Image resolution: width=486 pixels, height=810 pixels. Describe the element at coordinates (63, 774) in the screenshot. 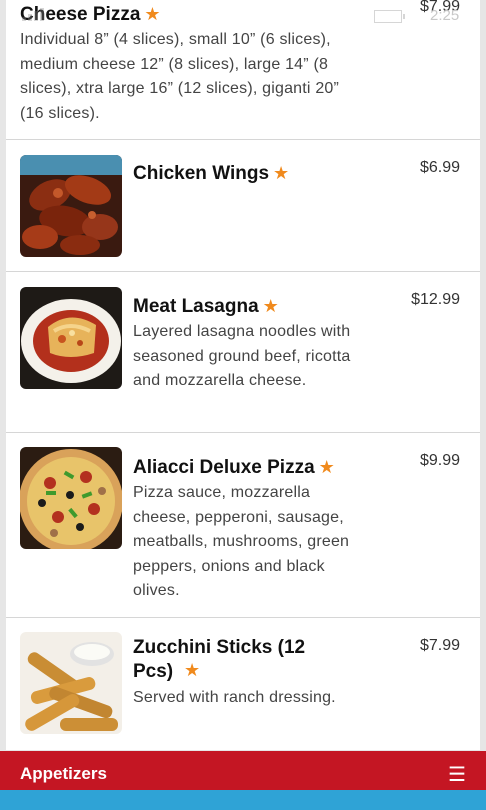

I see `category-title: Appetizers` at that location.